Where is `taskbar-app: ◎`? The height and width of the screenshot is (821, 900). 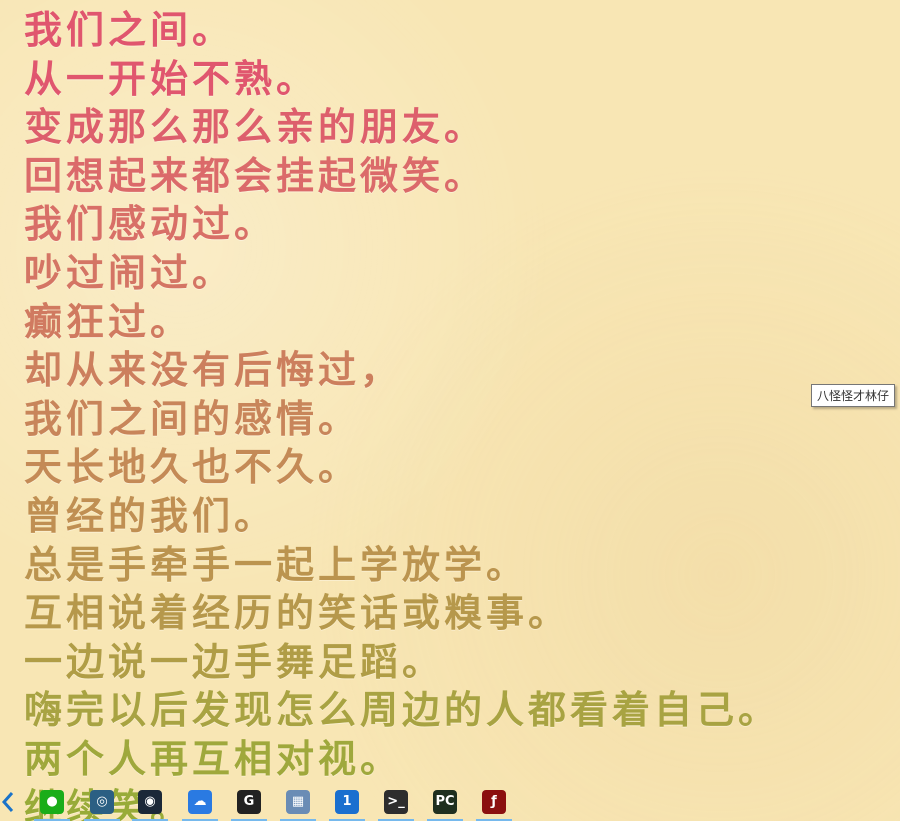
taskbar-app: ◎ is located at coordinates (102, 801).